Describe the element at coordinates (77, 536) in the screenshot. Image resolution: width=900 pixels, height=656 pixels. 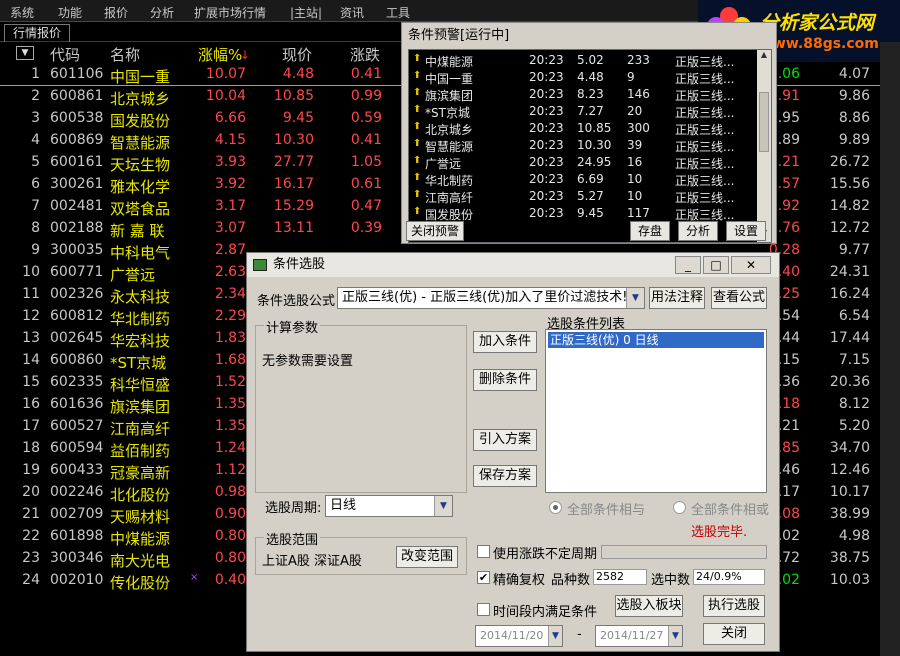
I see `stock-code: 601898` at that location.